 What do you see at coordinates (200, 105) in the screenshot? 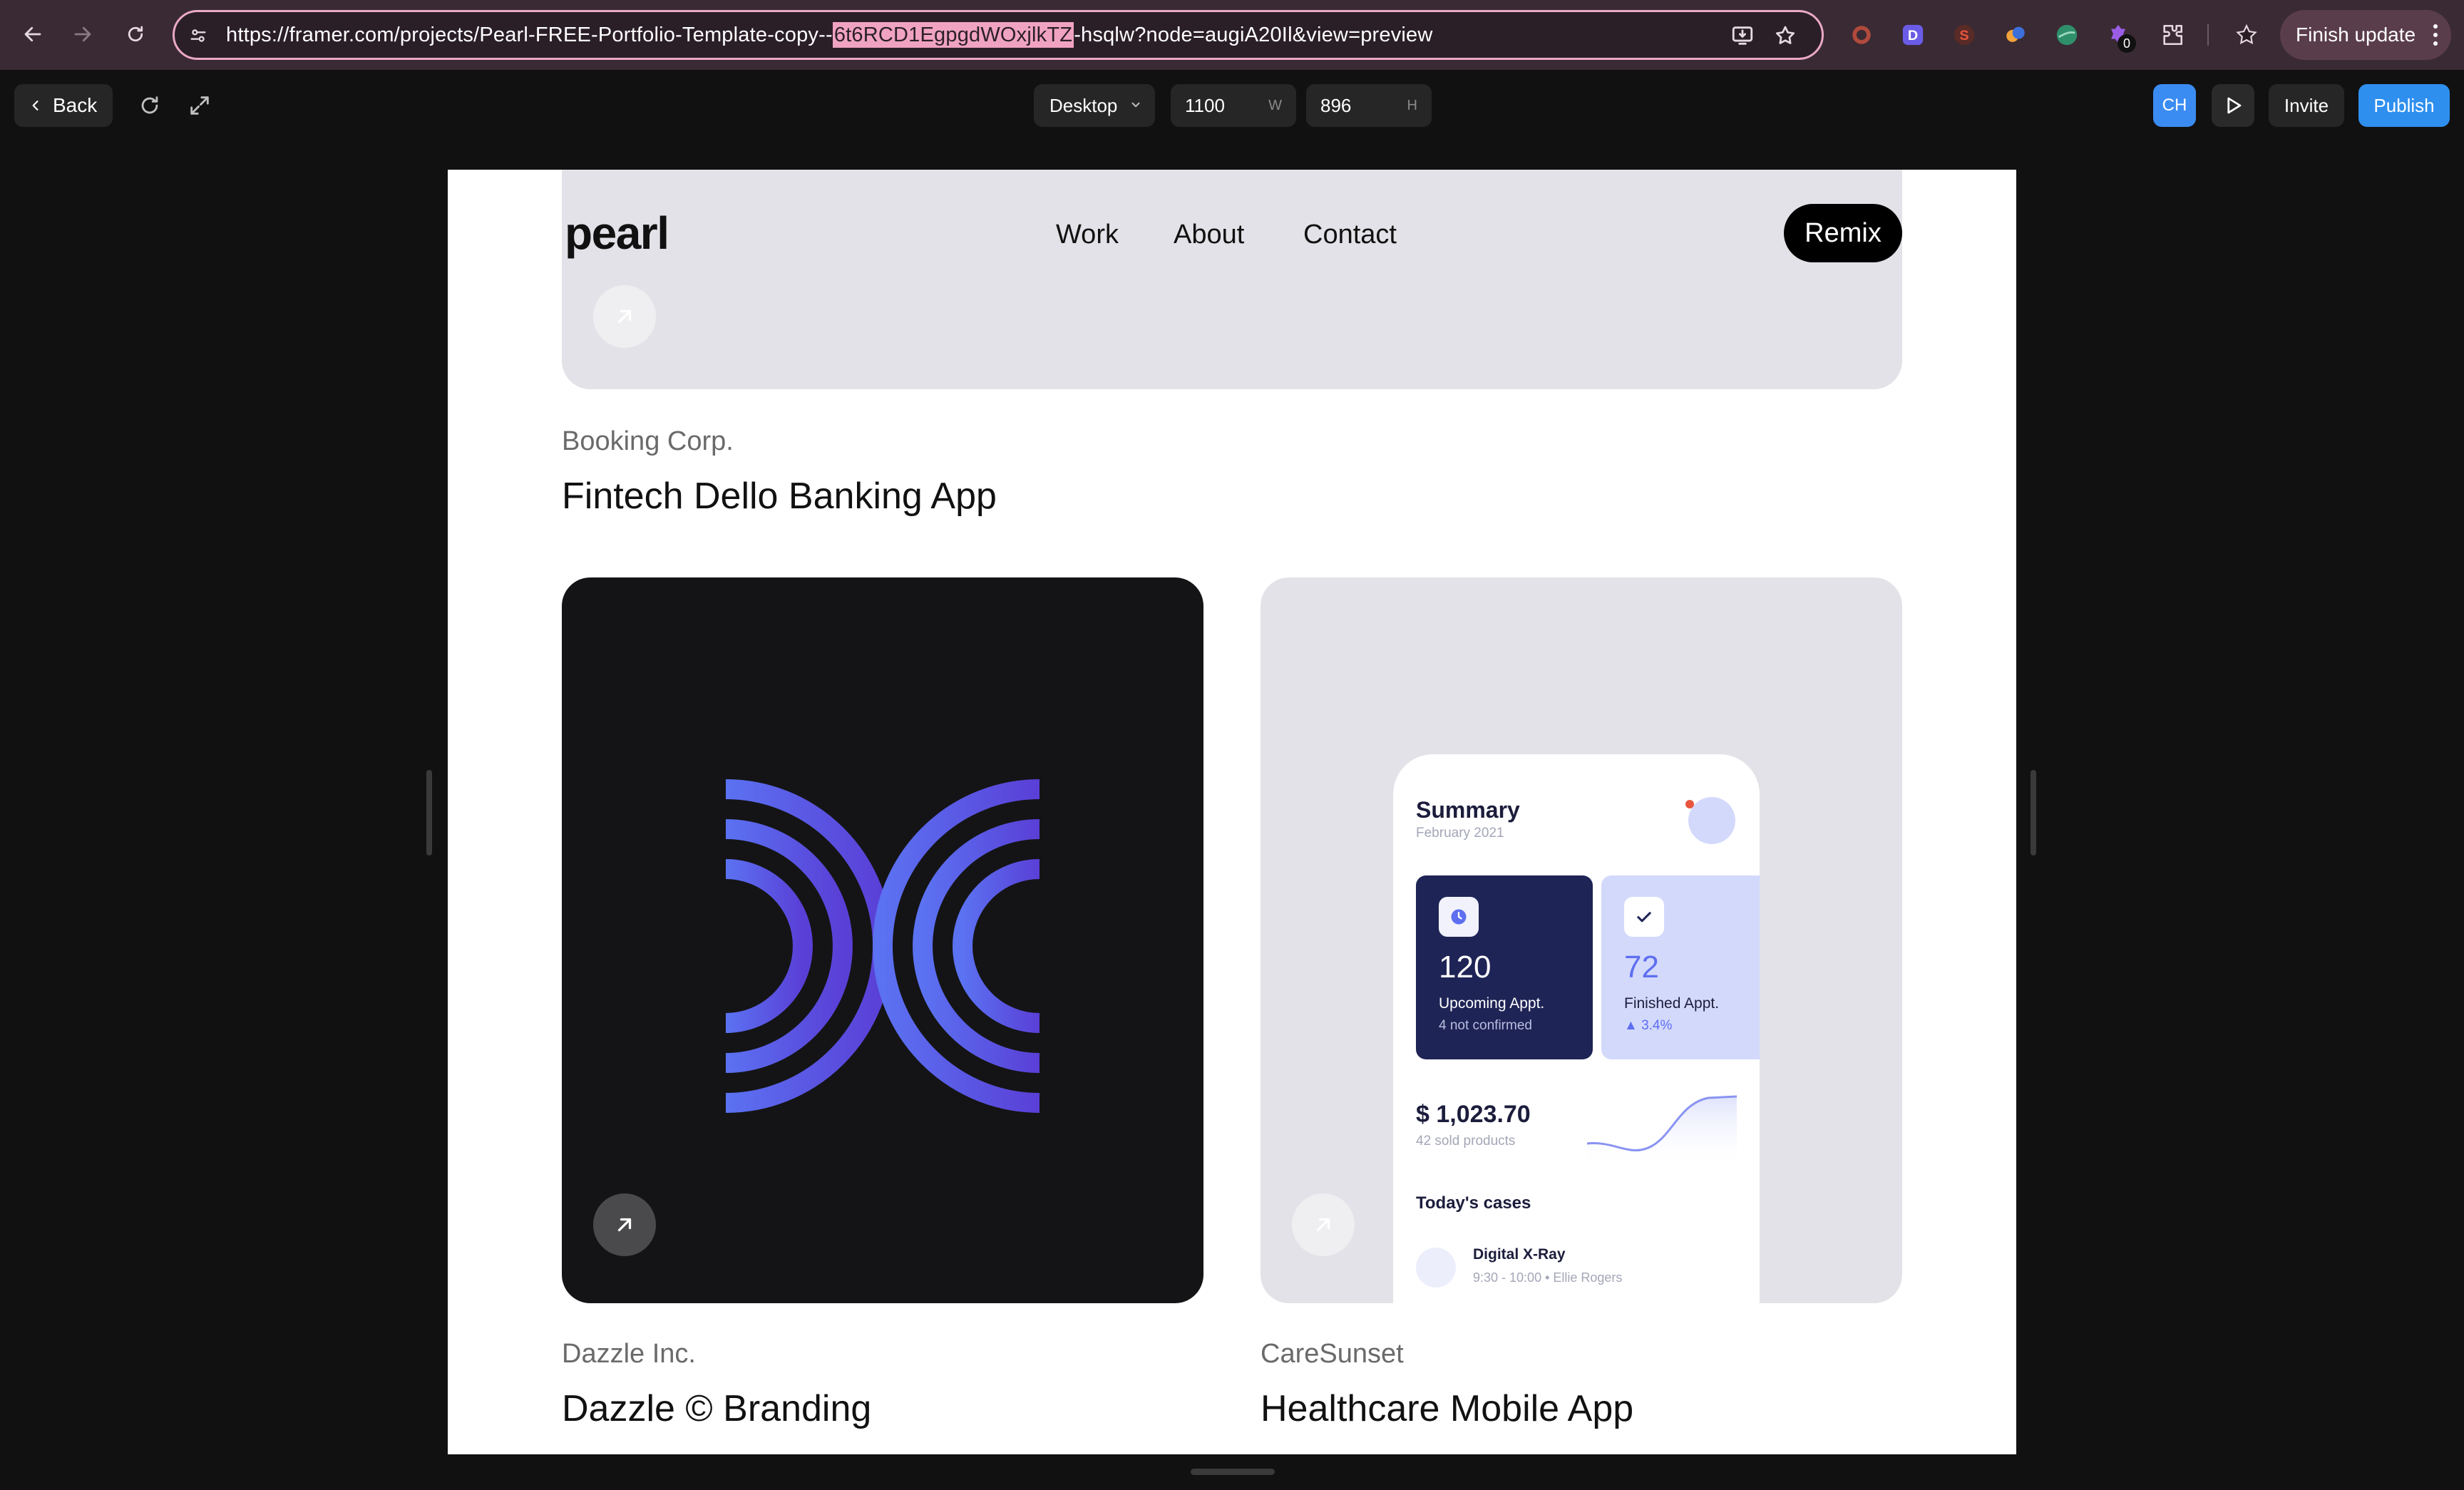
I see `expand-icon` at bounding box center [200, 105].